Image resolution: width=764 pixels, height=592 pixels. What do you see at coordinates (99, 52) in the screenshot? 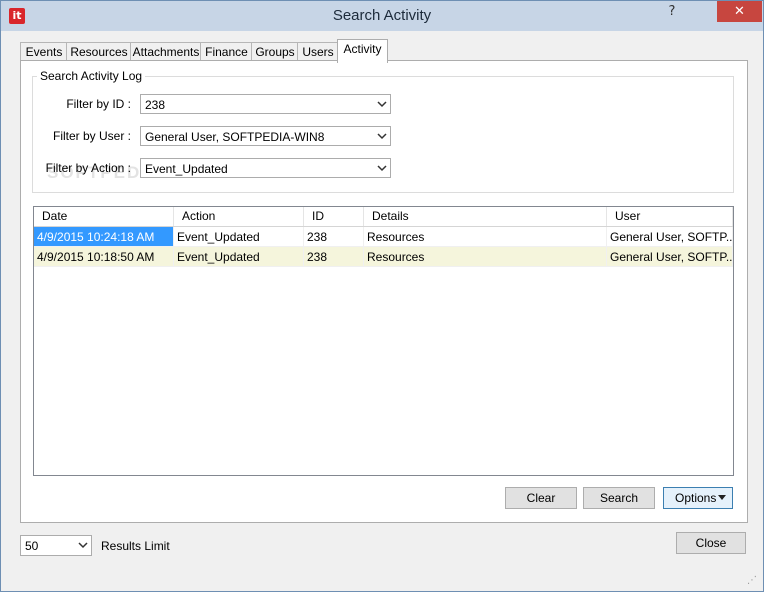
I see `tab-resources: Resources` at bounding box center [99, 52].